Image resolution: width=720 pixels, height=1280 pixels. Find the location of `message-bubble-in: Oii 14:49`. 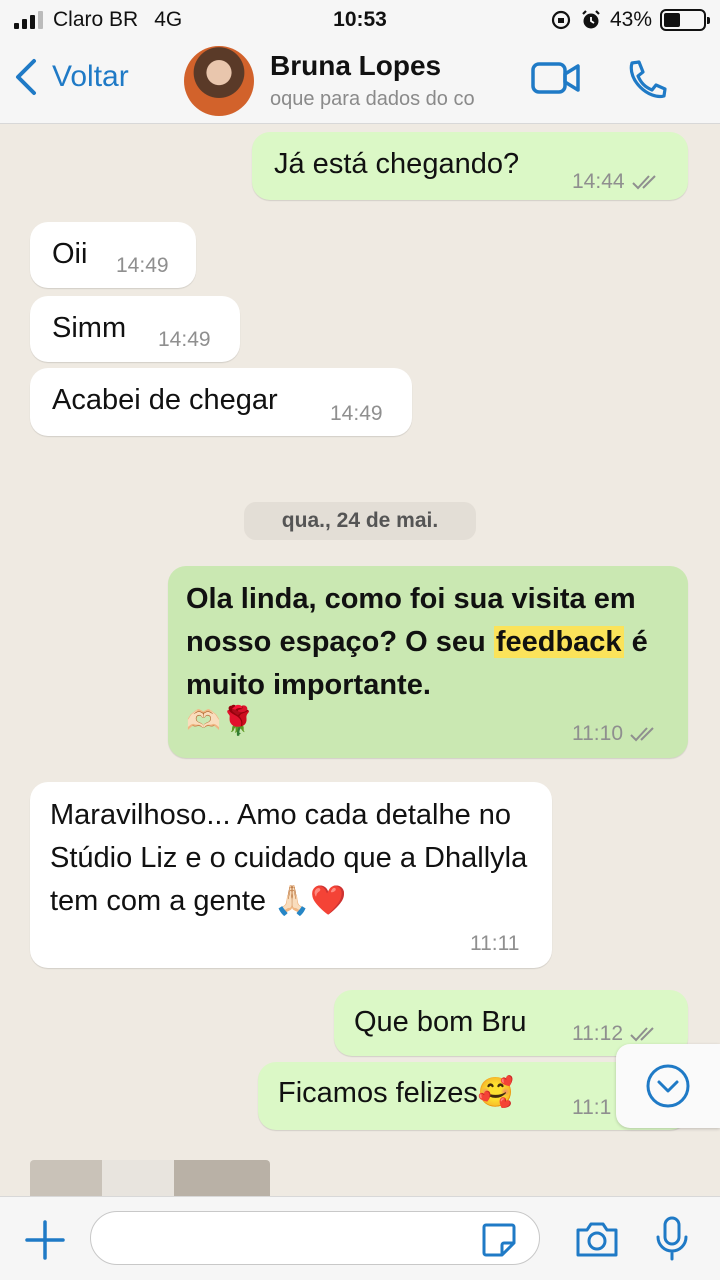

message-bubble-in: Oii 14:49 is located at coordinates (113, 255).